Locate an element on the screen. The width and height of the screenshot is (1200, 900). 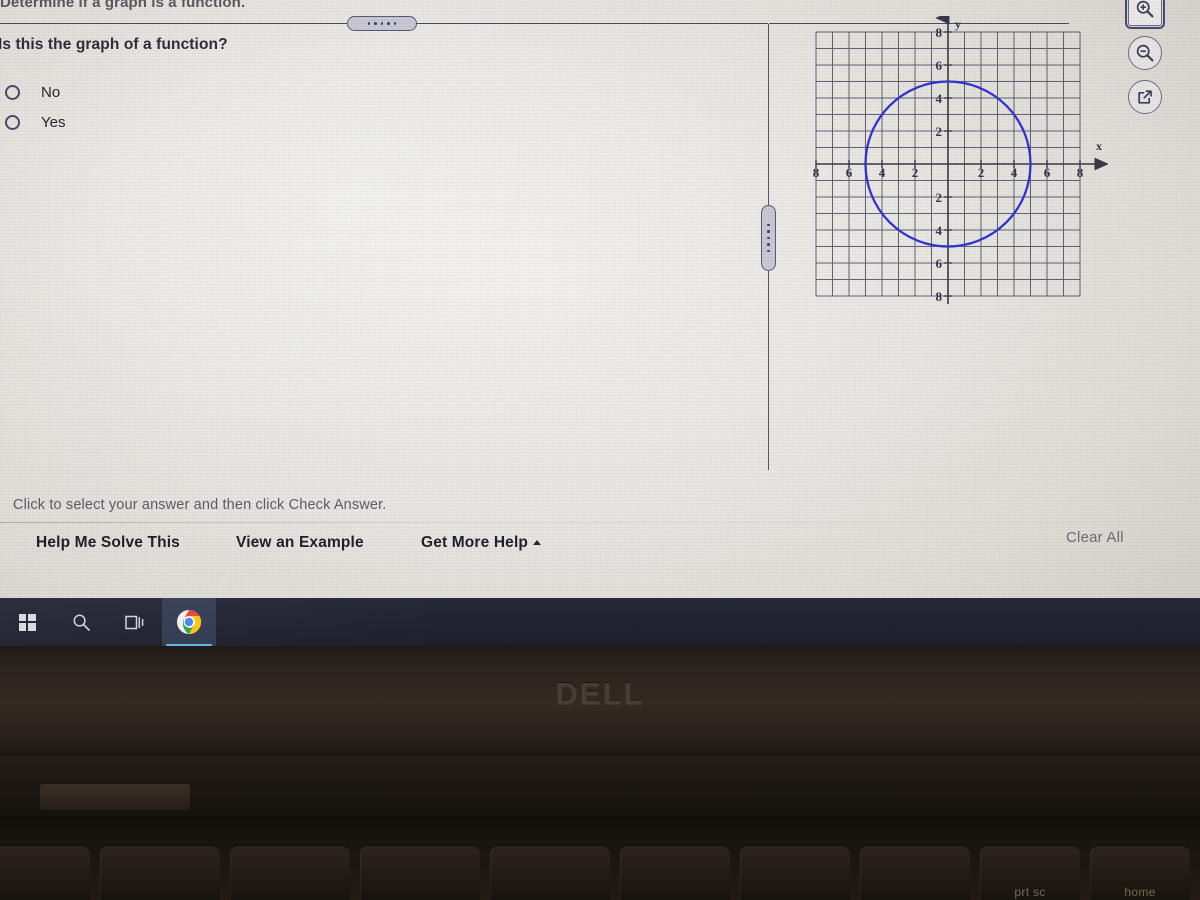
keyboard-key-label: home is located at coordinates (1140, 892).